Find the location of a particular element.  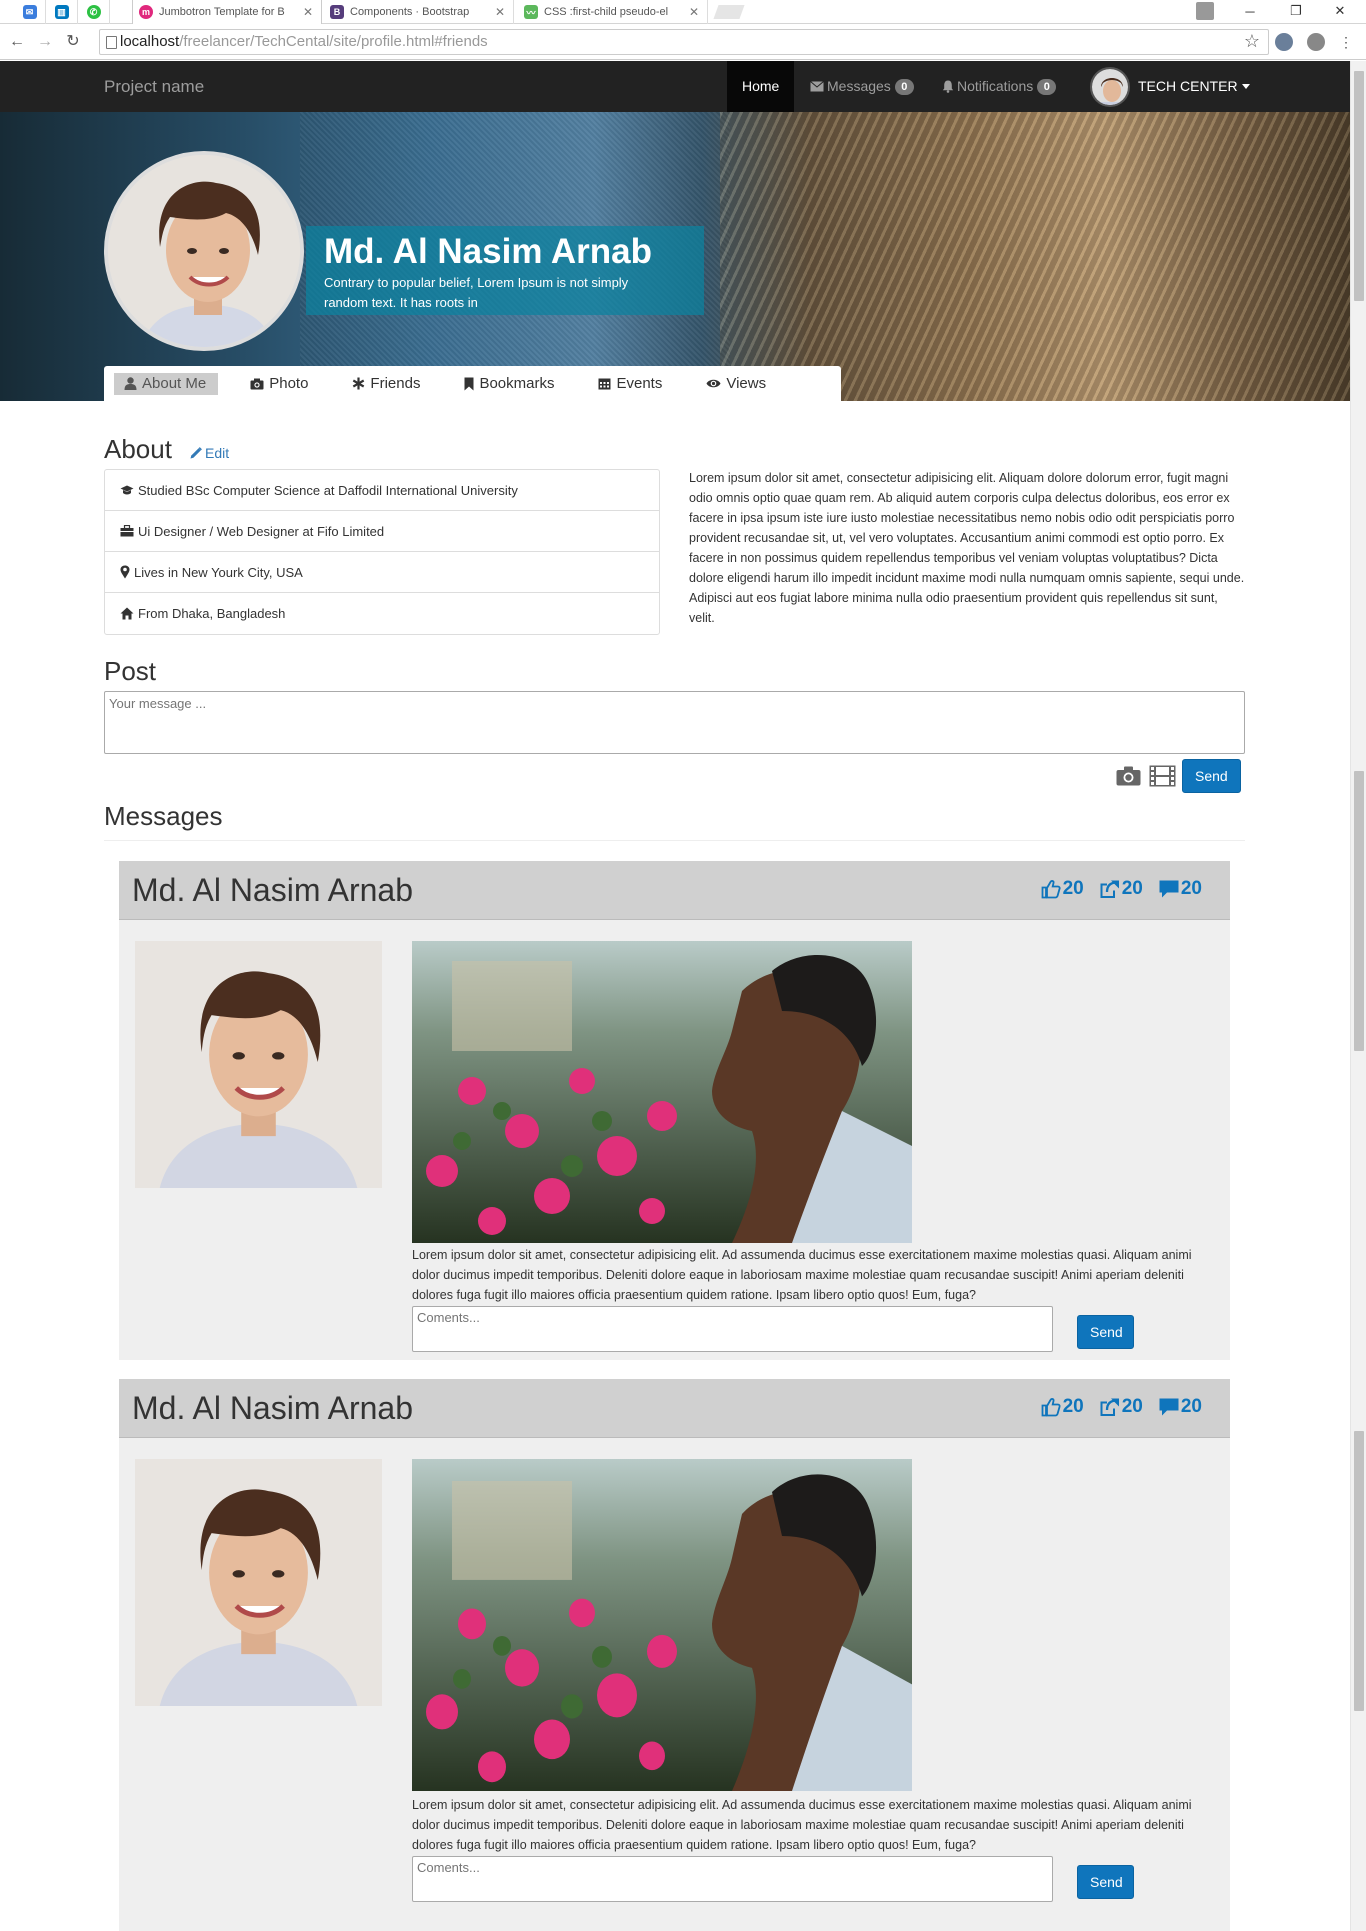

caret-down-icon is located at coordinates (1245, 86).